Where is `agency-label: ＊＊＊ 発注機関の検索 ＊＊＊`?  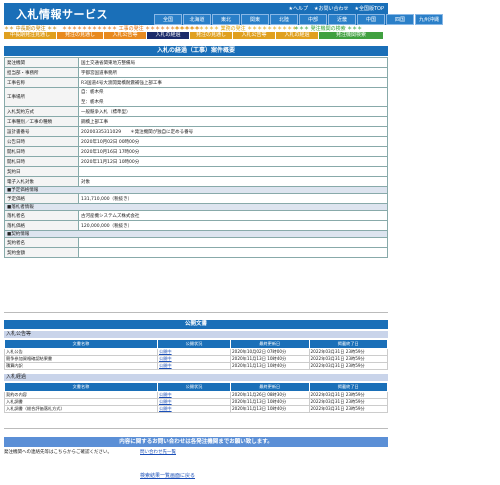
agency-label: ＊＊＊ 発注機関の検索 ＊＊＊ is located at coordinates (328, 29).